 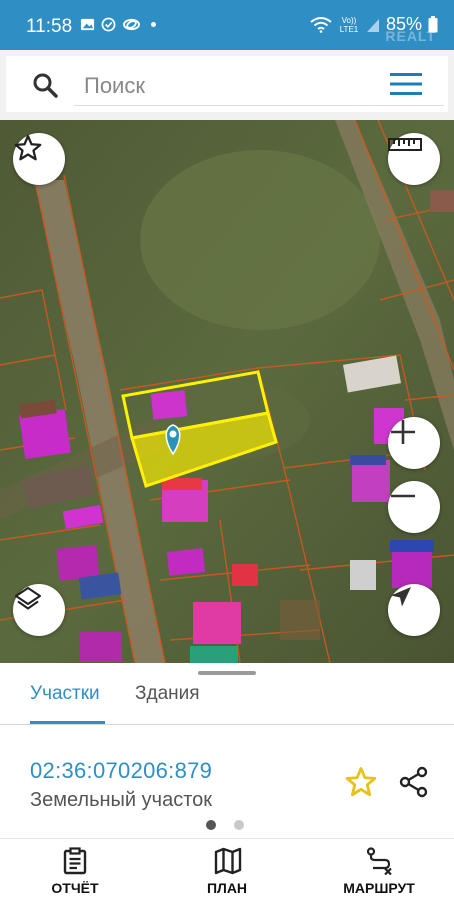 What do you see at coordinates (414, 507) in the screenshot?
I see `zoom-out-button` at bounding box center [414, 507].